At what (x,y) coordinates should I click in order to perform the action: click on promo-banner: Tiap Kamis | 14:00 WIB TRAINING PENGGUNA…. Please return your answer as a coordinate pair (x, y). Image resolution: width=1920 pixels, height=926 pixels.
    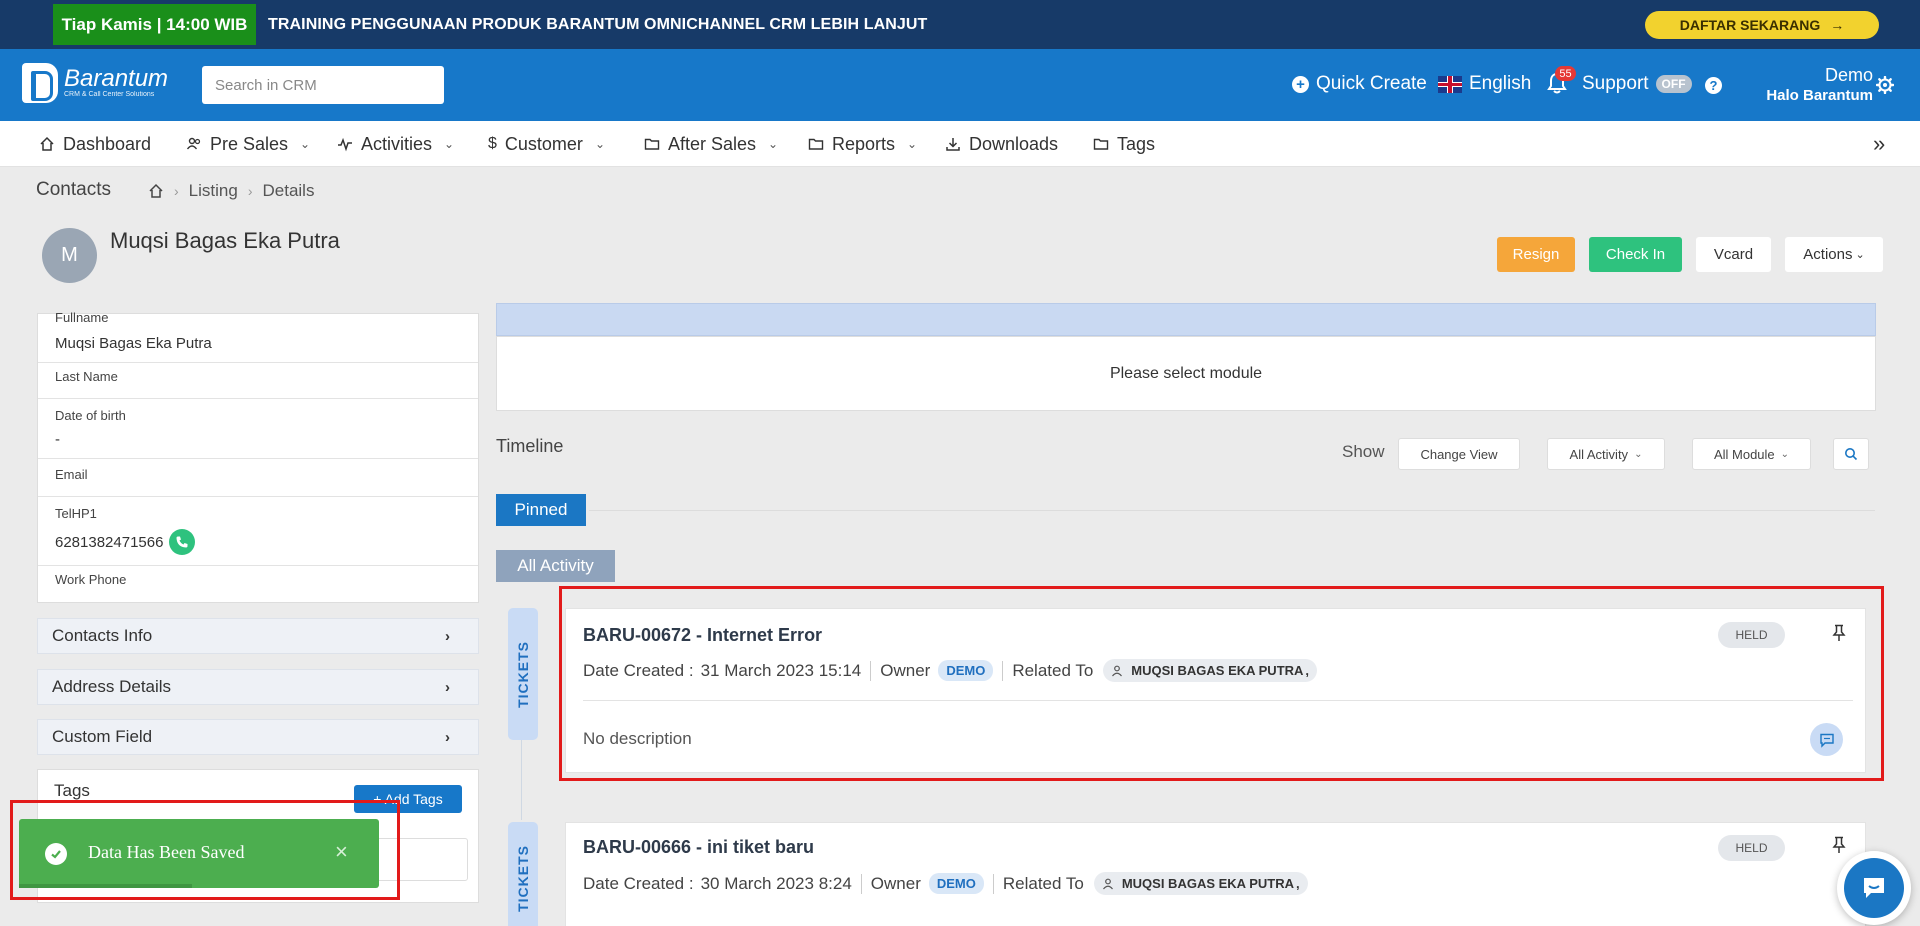
    Looking at the image, I should click on (960, 24).